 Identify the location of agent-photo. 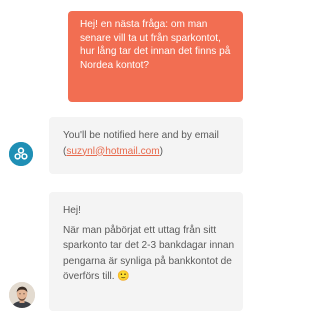
(22, 295).